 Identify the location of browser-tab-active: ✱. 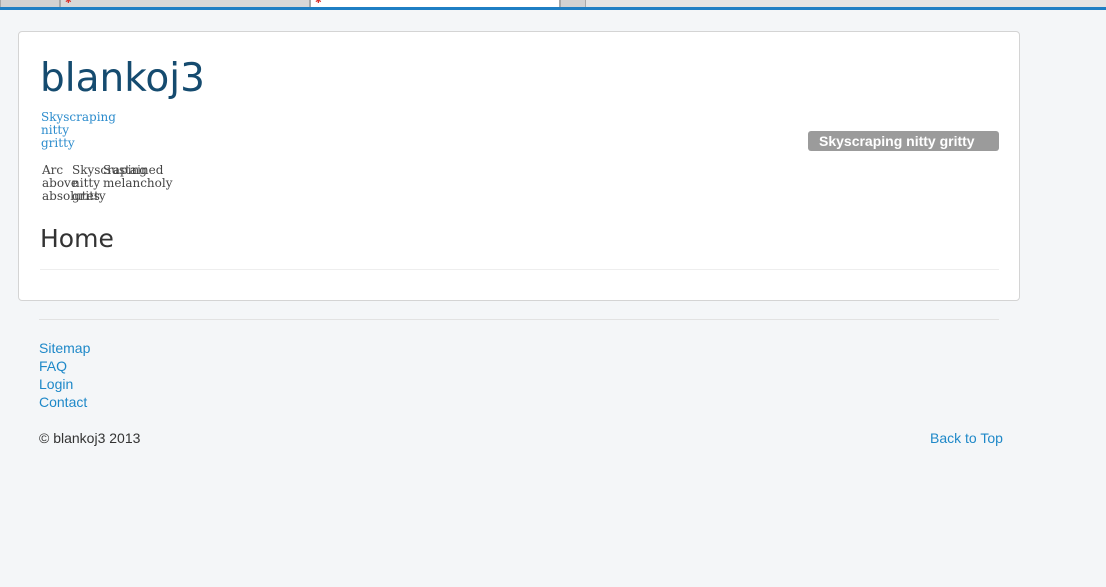
(435, 3).